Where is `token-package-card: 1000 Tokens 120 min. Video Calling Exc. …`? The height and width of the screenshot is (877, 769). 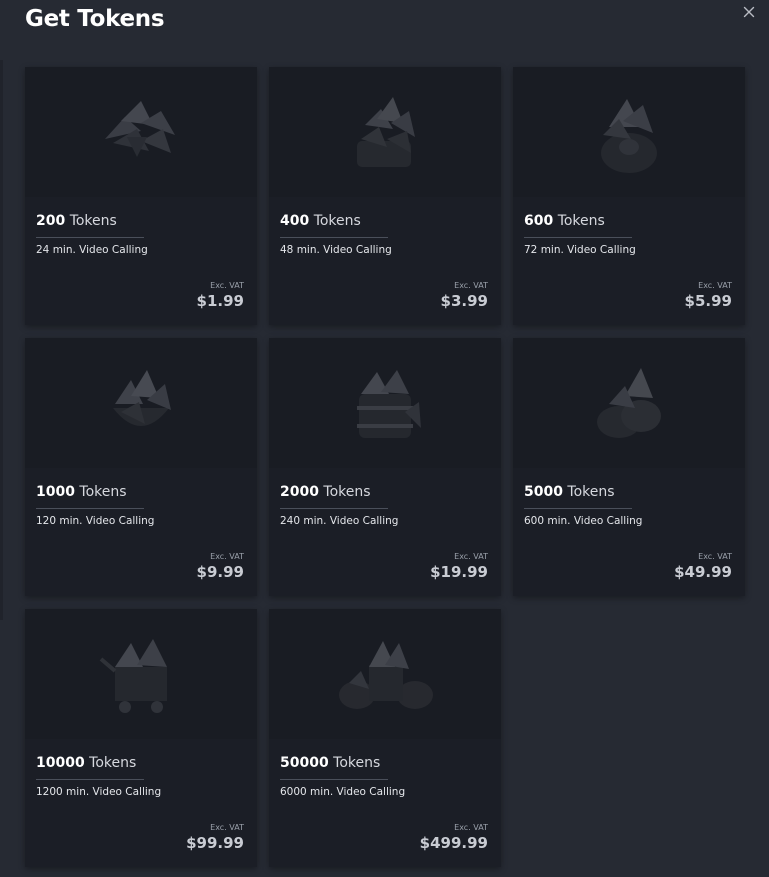
token-package-card: 1000 Tokens 120 min. Video Calling Exc. … is located at coordinates (141, 467).